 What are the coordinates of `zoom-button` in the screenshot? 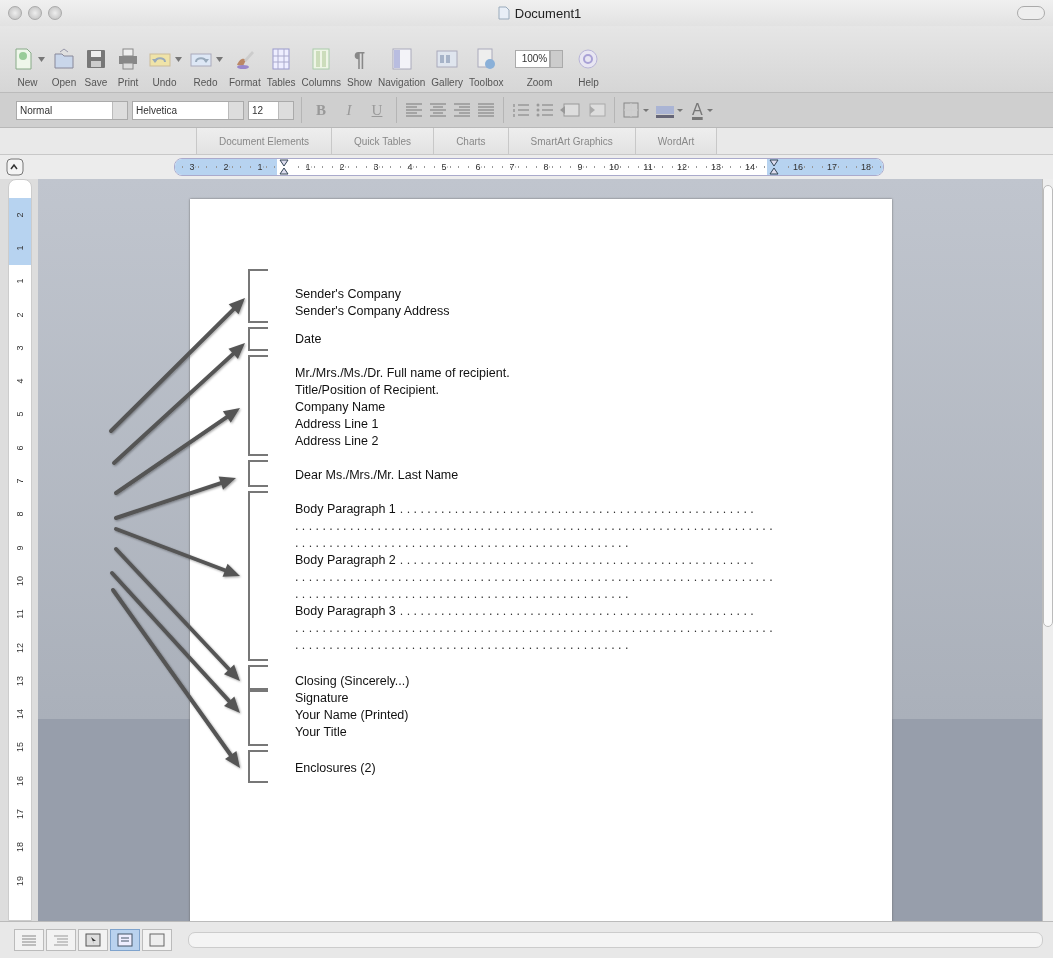 It's located at (55, 13).